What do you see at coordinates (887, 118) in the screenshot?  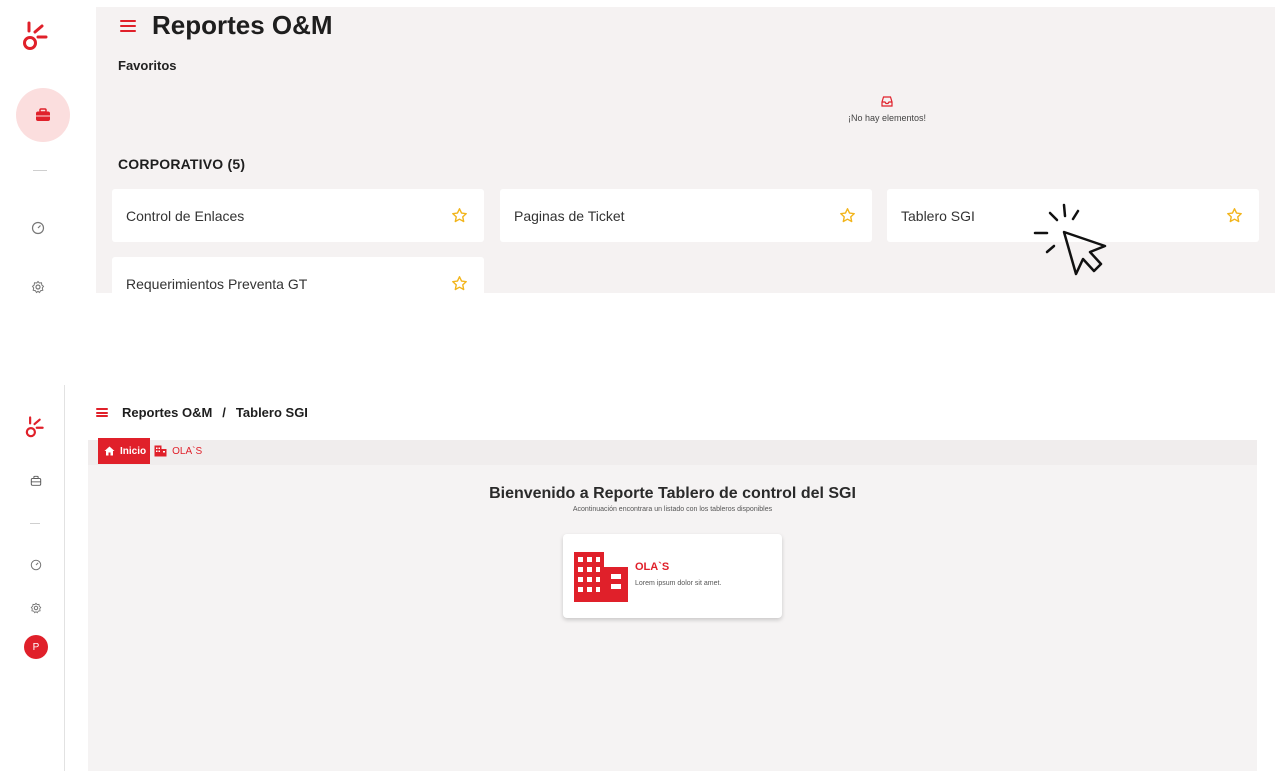 I see `empty-message: ¡No hay elementos!` at bounding box center [887, 118].